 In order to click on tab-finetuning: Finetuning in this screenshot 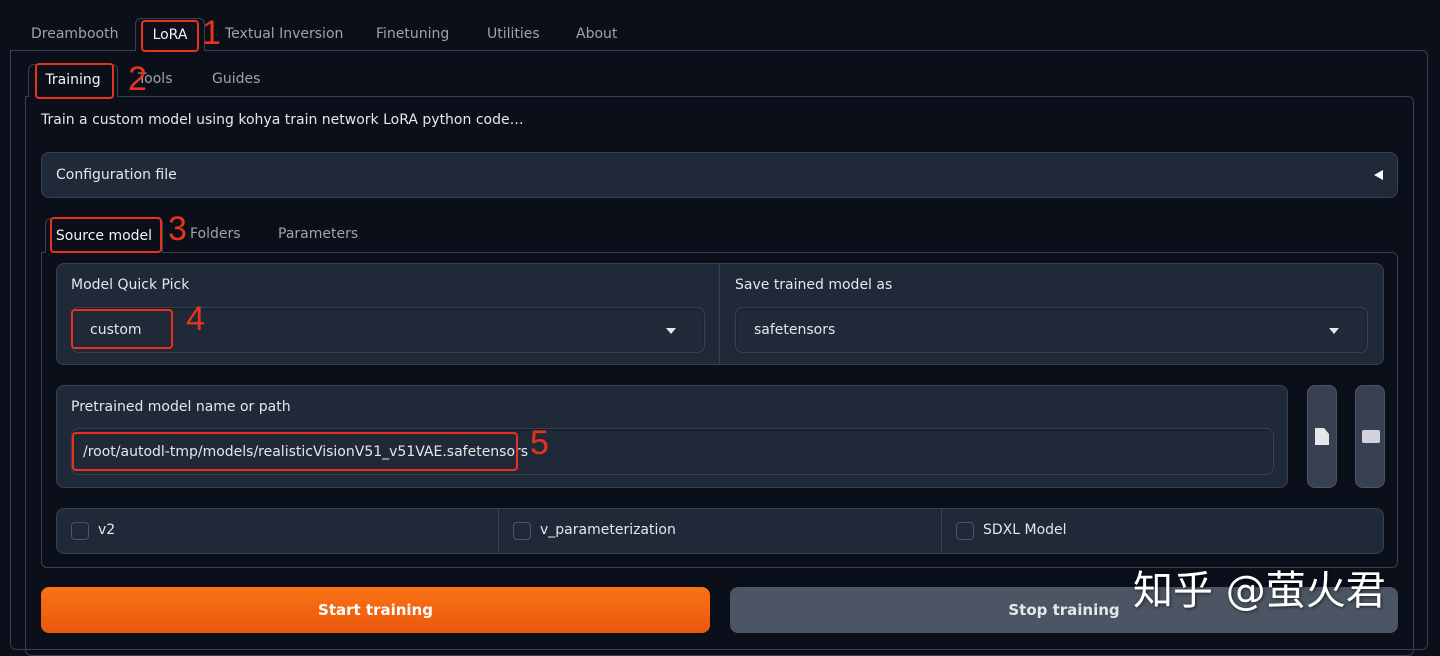, I will do `click(412, 34)`.